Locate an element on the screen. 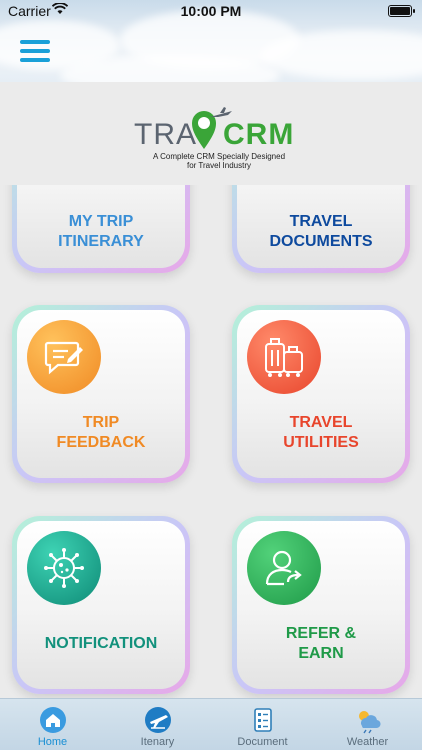 This screenshot has height=750, width=422. tile-label: TRAVEL DOCUMENTS is located at coordinates (321, 231).